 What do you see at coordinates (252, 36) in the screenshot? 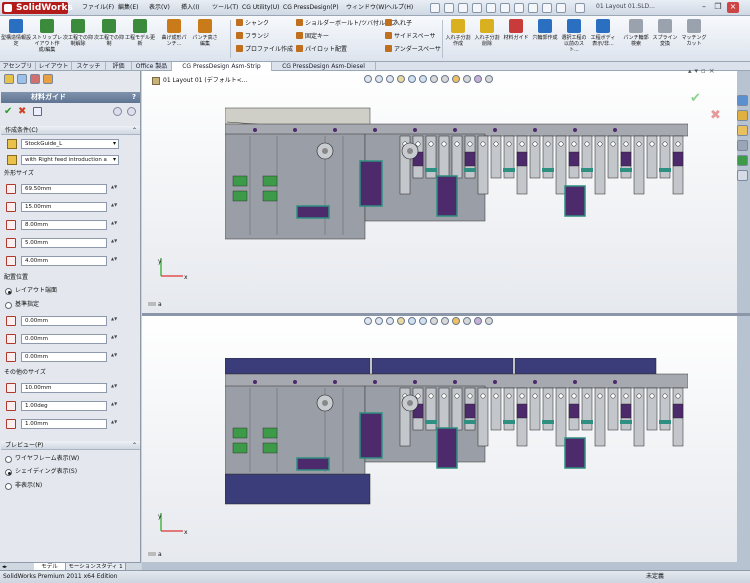
I see `small_col1-item-1: フランジ` at bounding box center [252, 36].